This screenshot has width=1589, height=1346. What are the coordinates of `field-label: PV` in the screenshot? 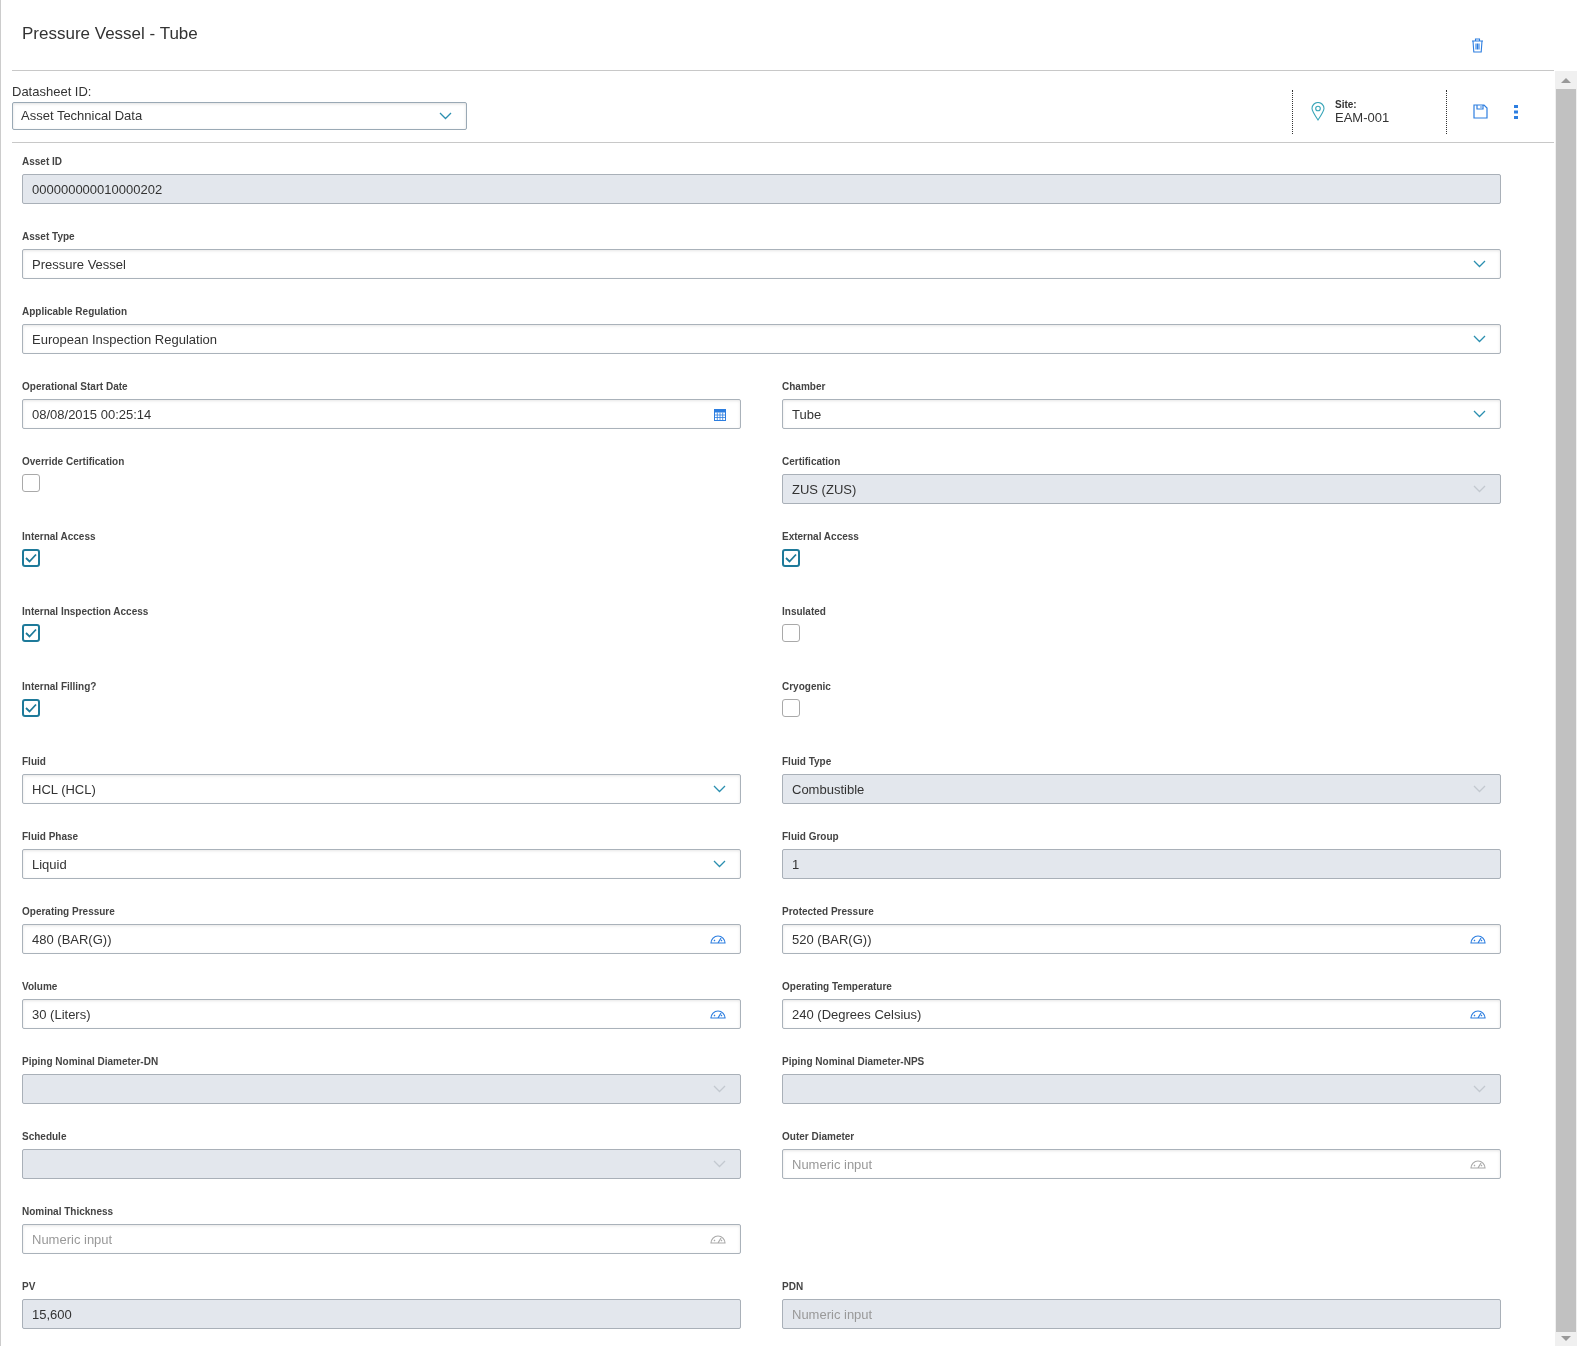 It's located at (29, 1287).